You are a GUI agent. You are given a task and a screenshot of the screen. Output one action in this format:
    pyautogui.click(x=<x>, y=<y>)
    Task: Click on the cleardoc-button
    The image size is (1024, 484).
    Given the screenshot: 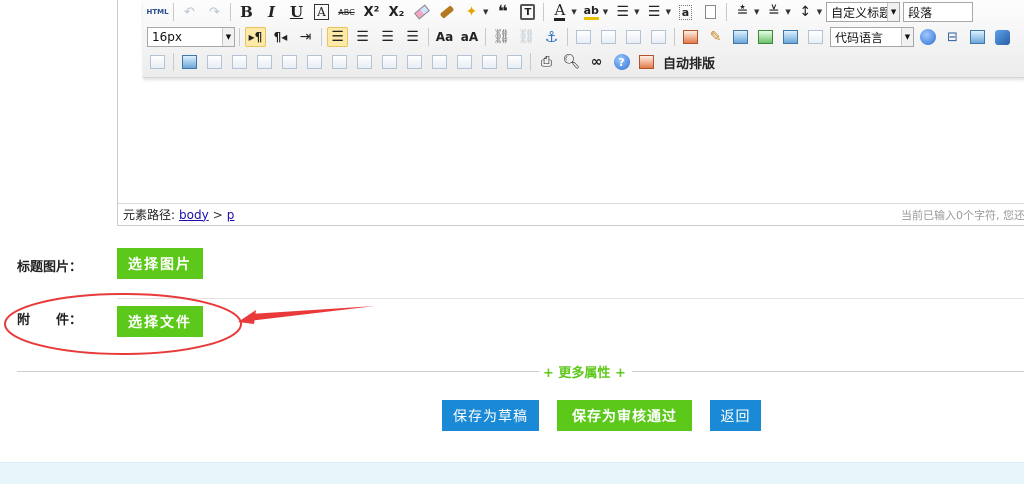 What is the action you would take?
    pyautogui.click(x=710, y=12)
    